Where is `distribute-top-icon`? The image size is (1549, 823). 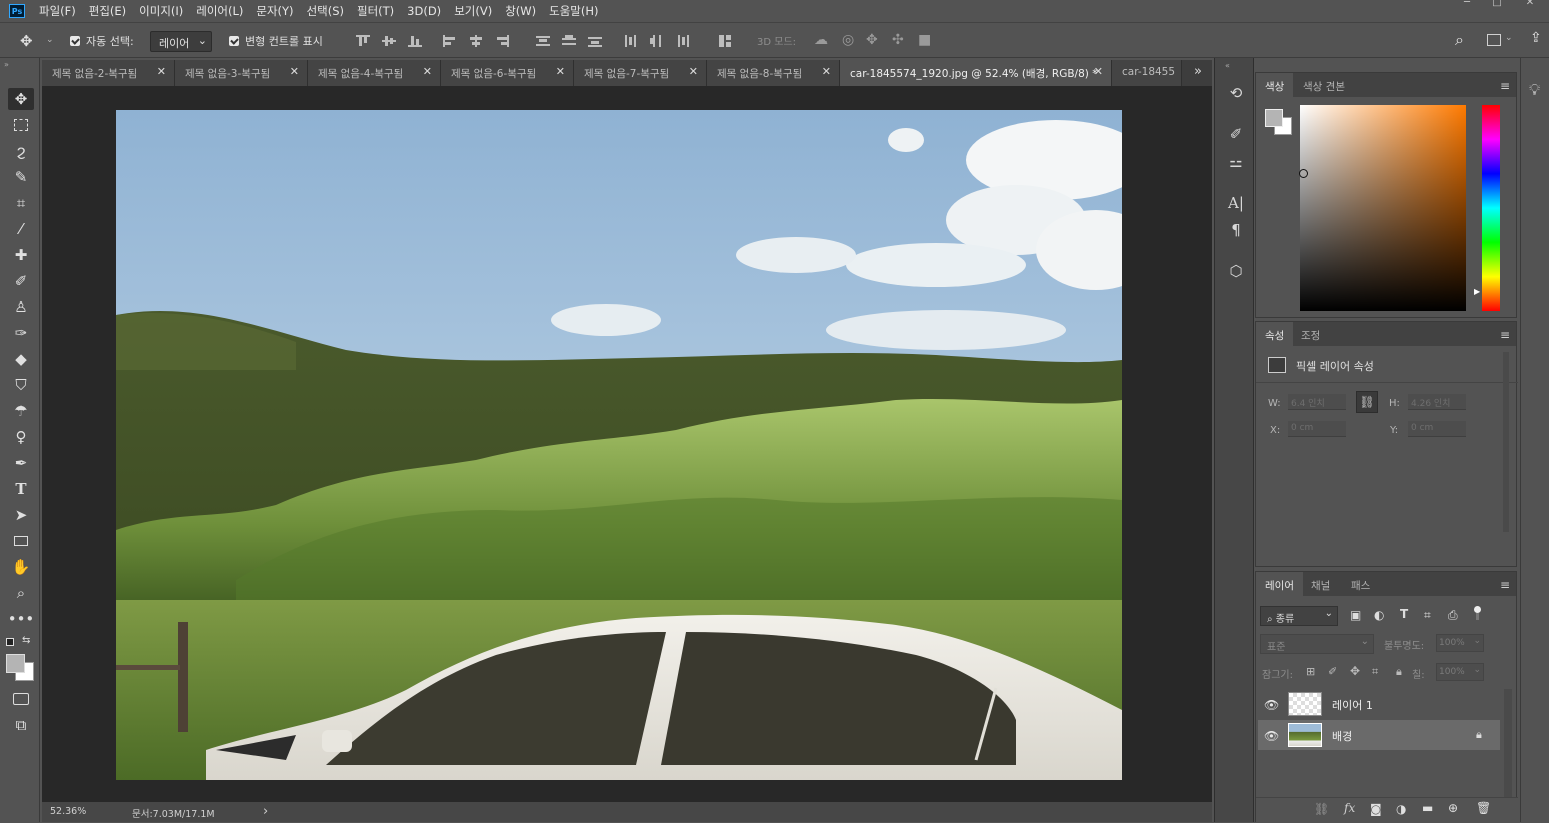
distribute-top-icon is located at coordinates (543, 41).